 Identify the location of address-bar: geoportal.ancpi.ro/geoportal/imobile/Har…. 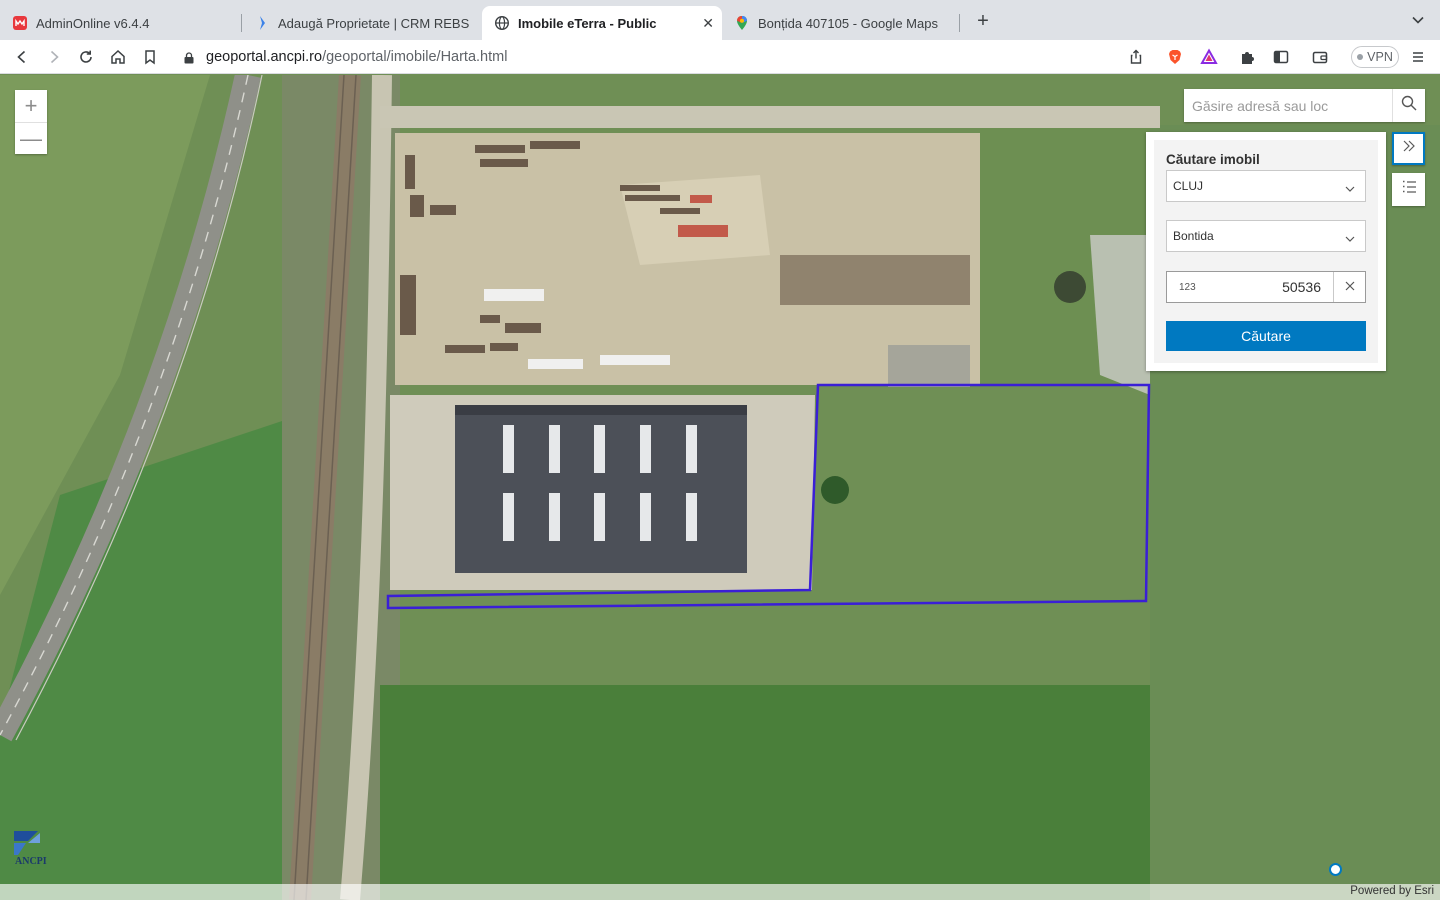
(662, 57).